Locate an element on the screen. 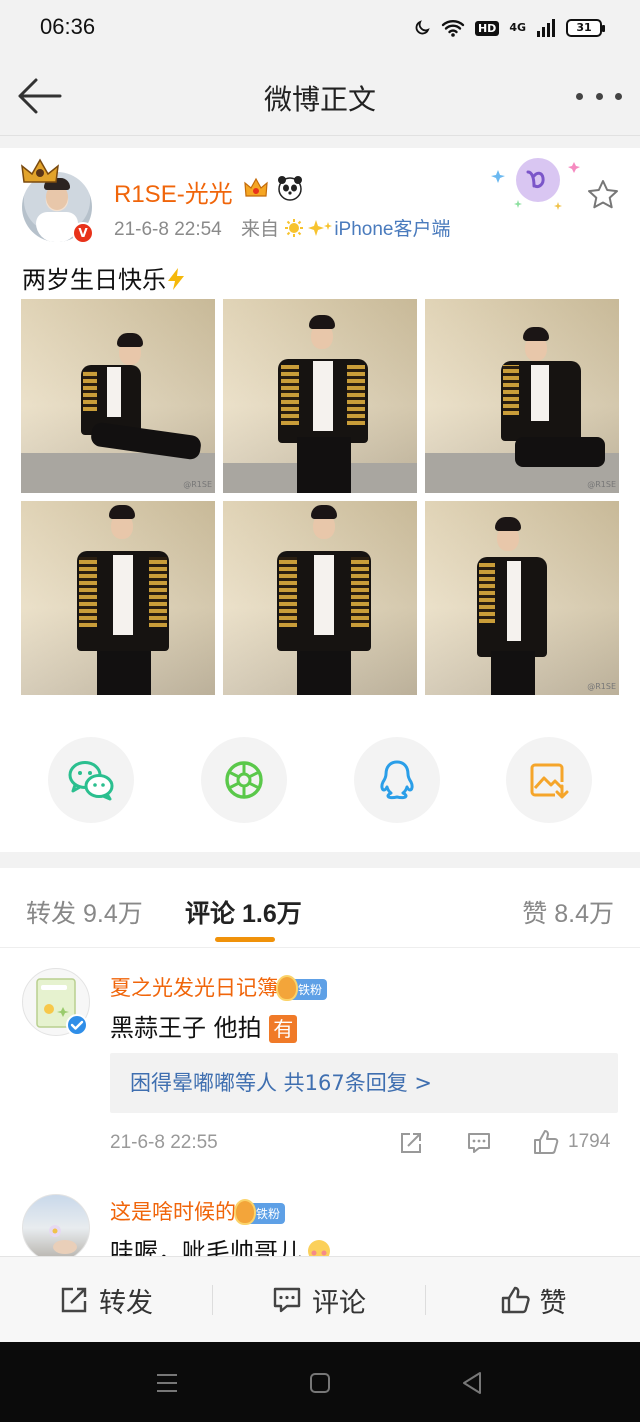 Image resolution: width=640 pixels, height=1422 pixels. share-moments-button is located at coordinates (244, 780).